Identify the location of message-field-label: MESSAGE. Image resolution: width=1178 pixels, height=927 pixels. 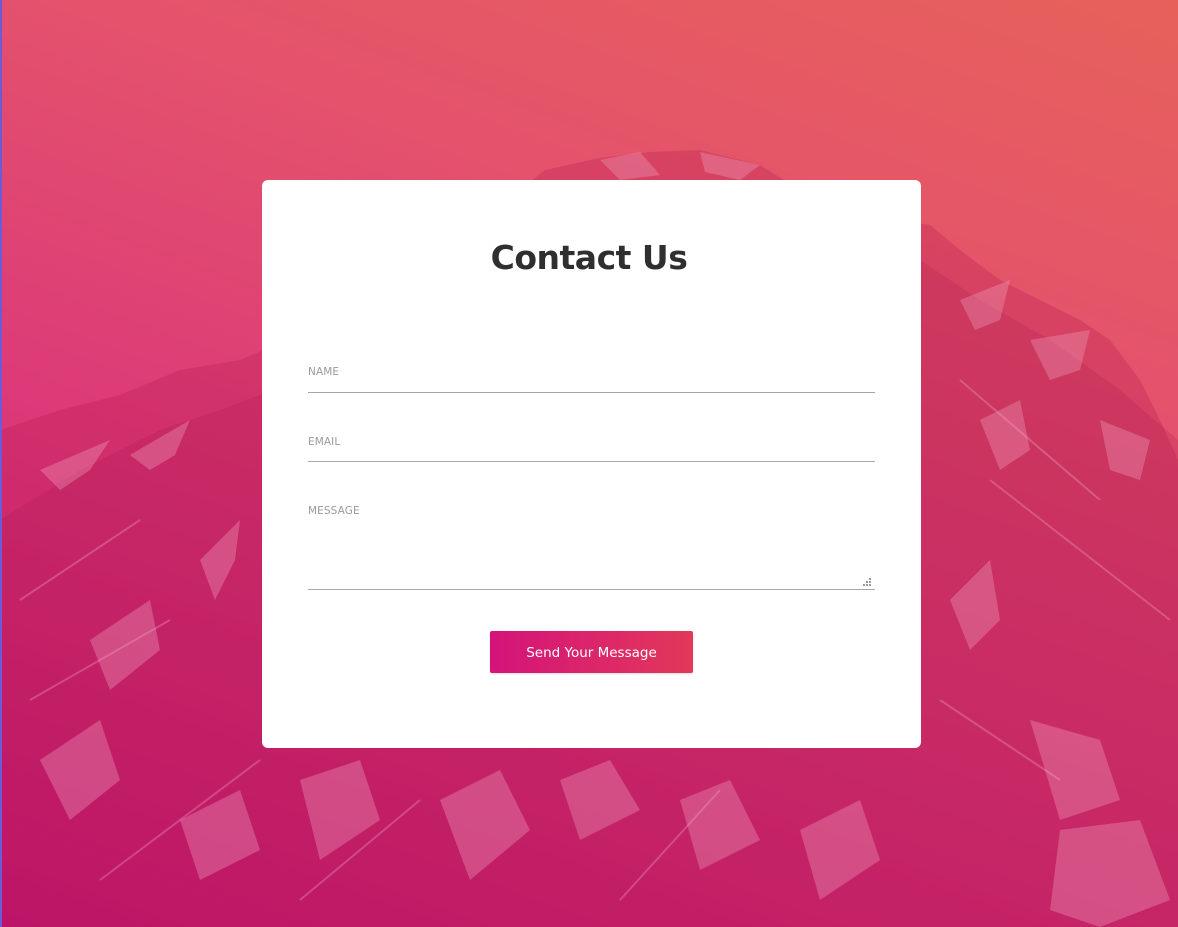
(334, 511).